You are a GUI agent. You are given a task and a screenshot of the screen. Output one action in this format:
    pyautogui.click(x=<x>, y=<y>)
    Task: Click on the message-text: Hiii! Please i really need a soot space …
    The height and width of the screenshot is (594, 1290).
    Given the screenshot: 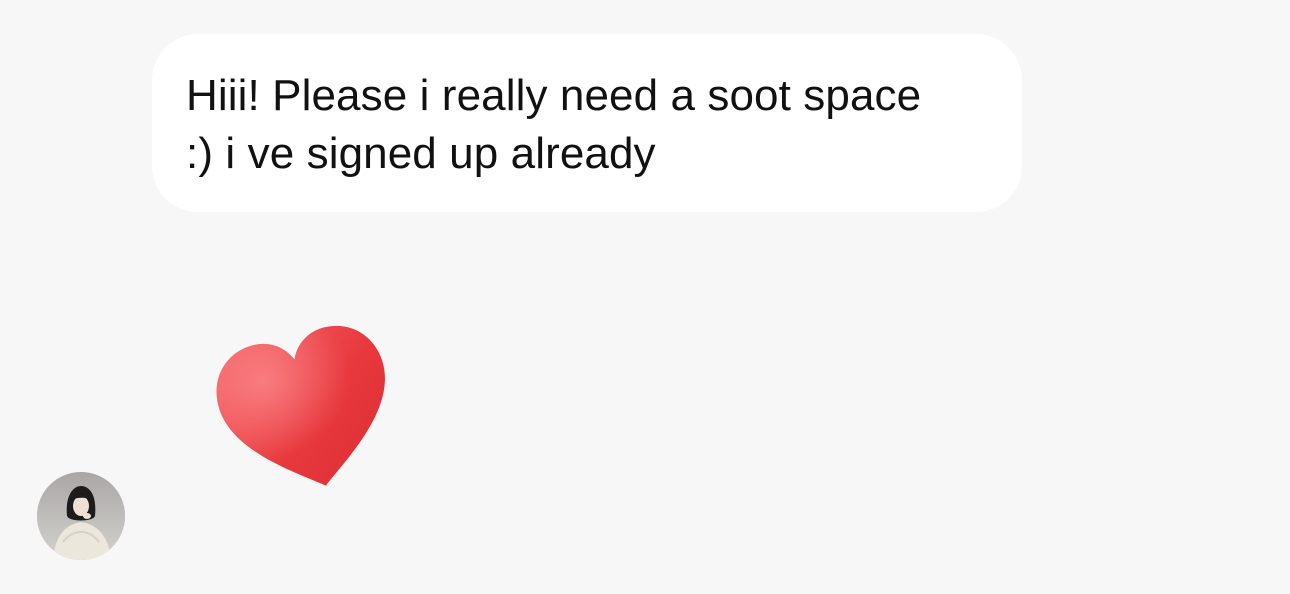 What is the action you would take?
    pyautogui.click(x=554, y=124)
    